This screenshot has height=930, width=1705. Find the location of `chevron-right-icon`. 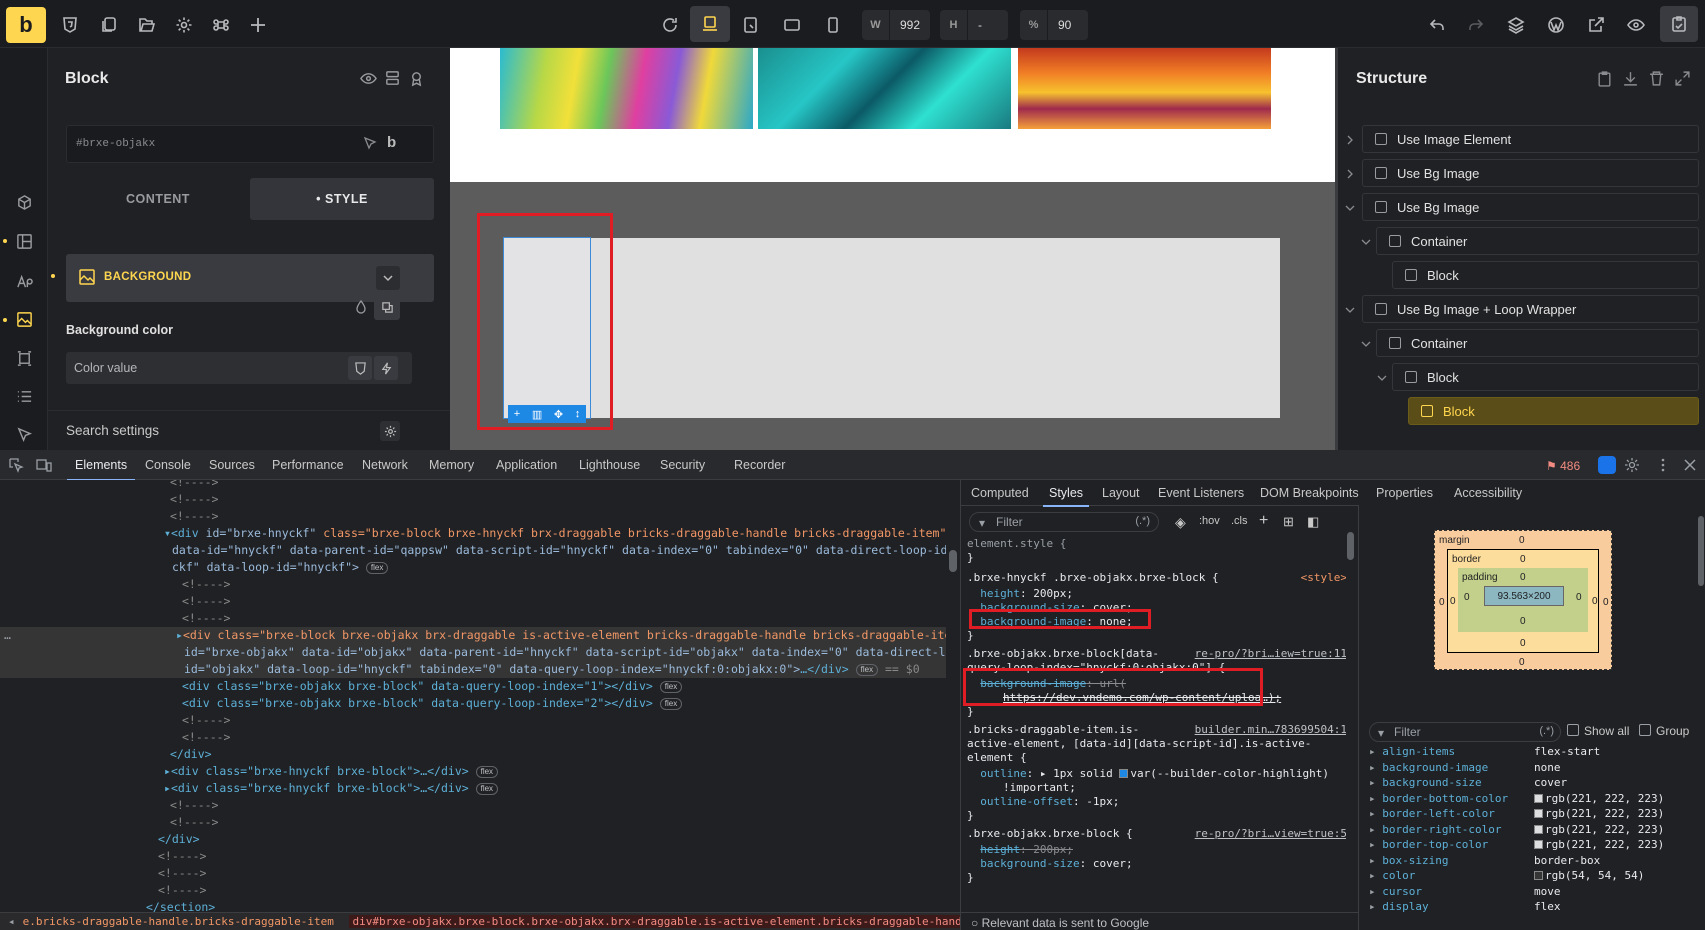

chevron-right-icon is located at coordinates (1350, 174).